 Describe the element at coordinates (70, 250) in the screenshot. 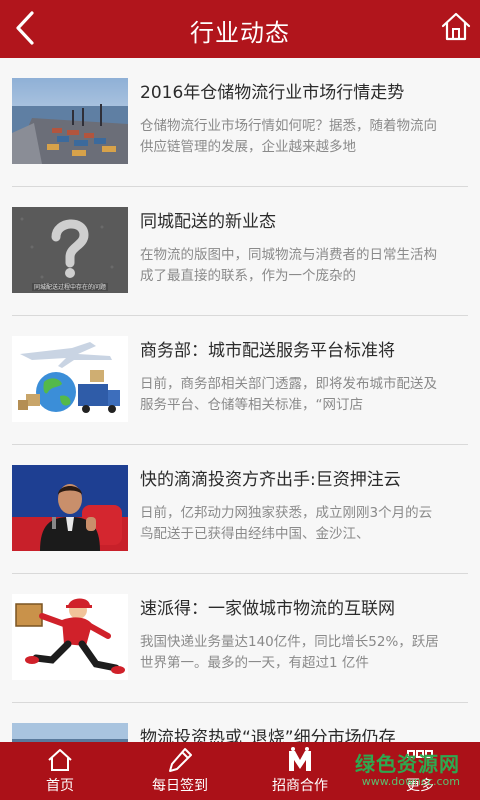

I see `question-mark-image: 同城配送过程中存在的问题` at that location.